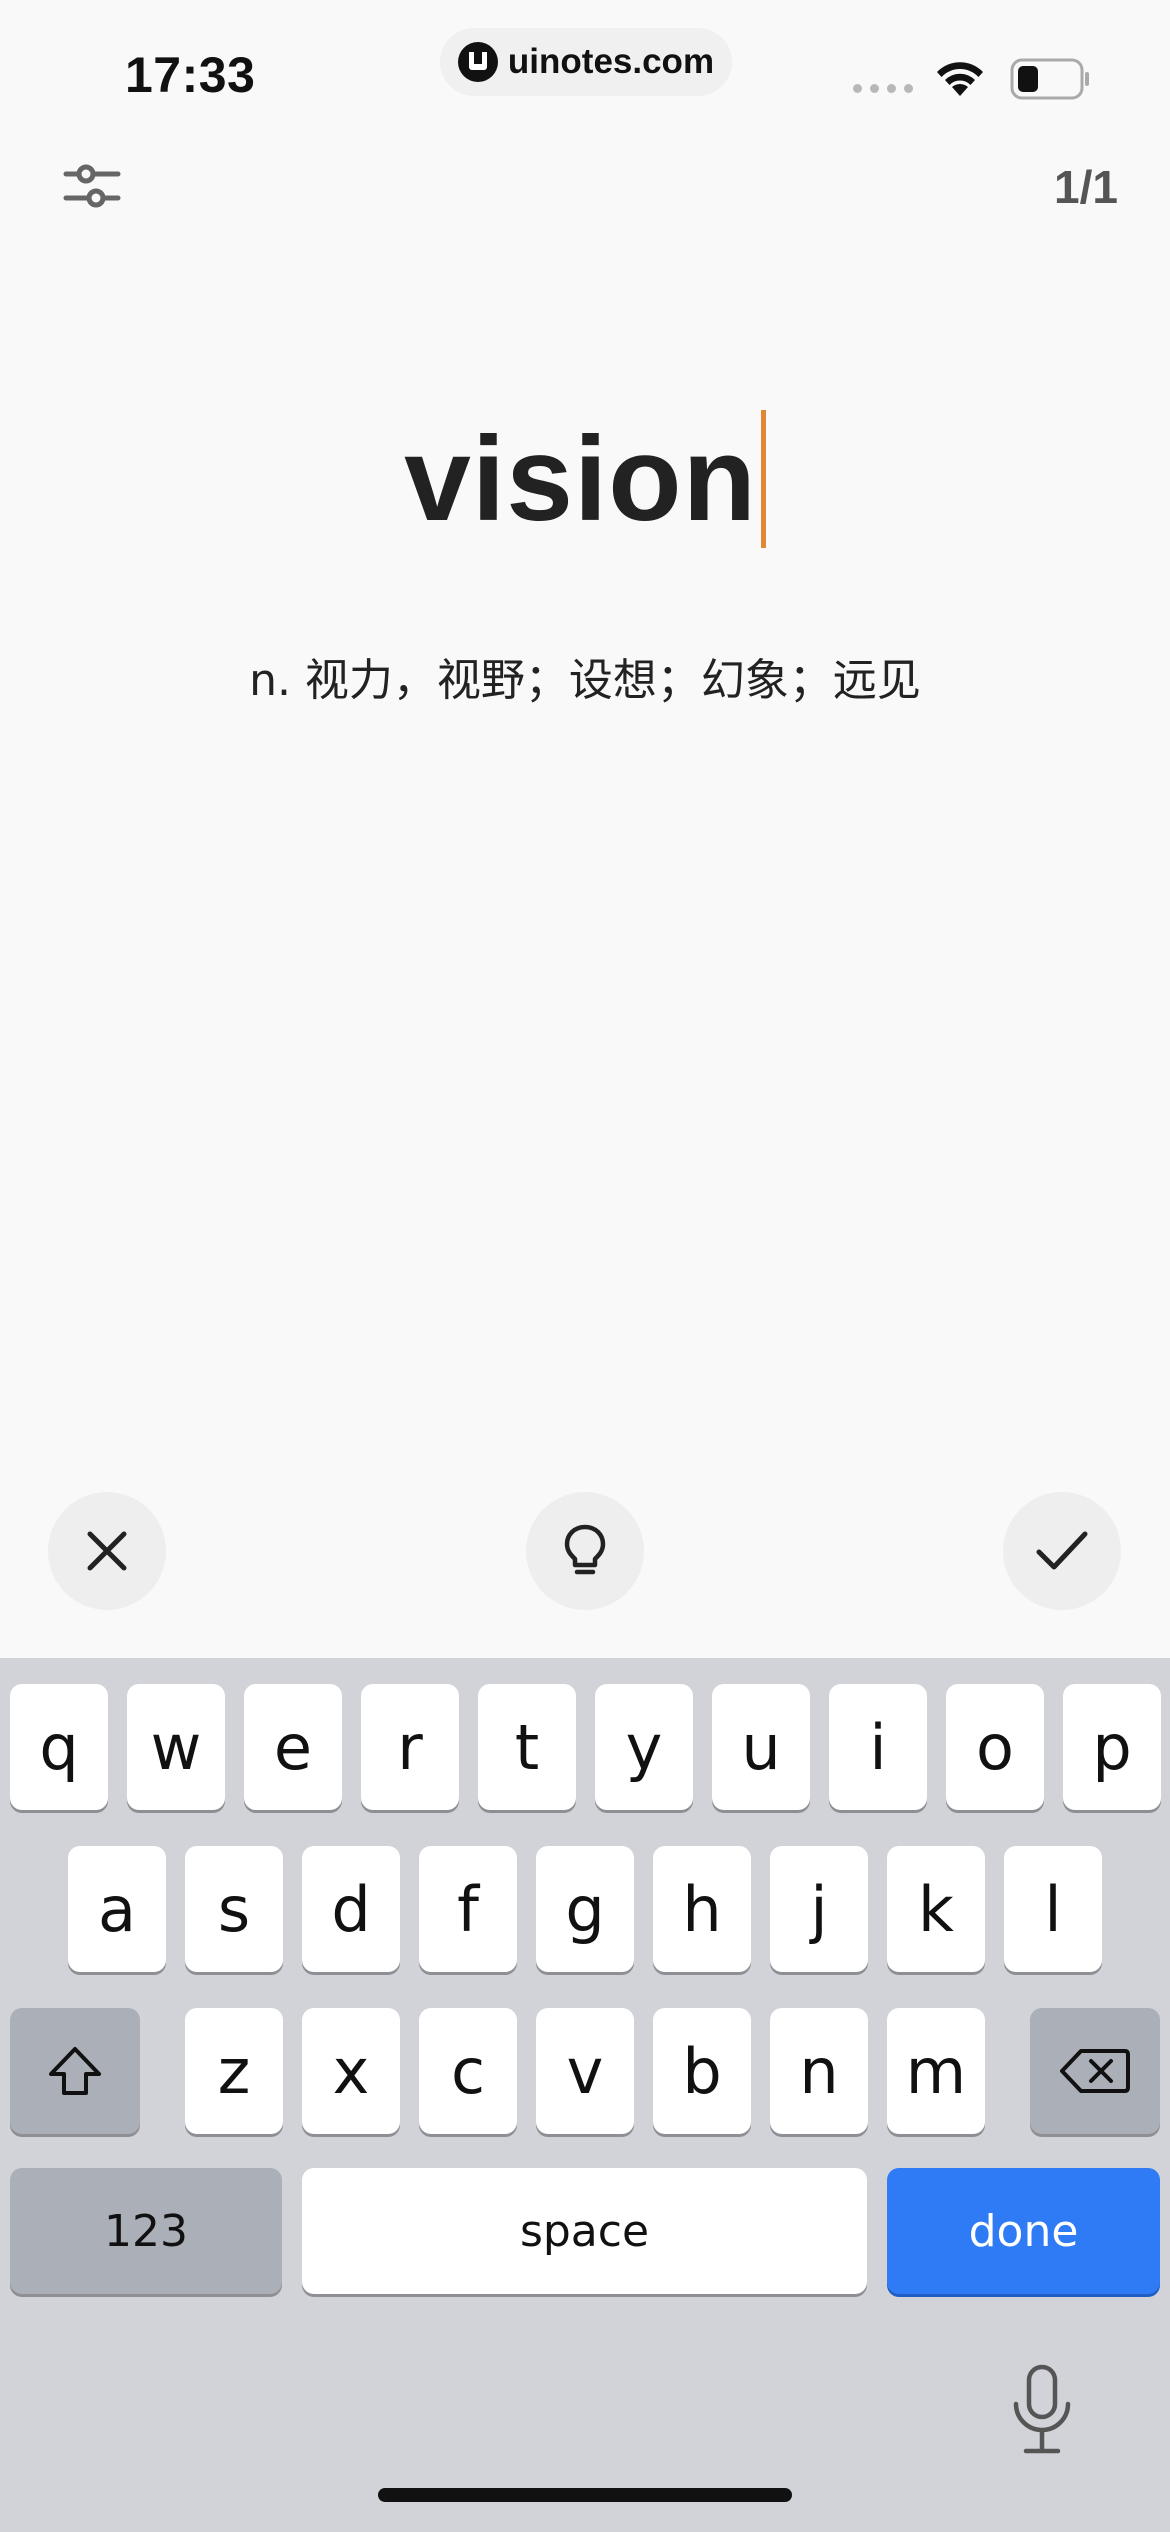 The height and width of the screenshot is (2532, 1170). Describe the element at coordinates (234, 1909) in the screenshot. I see `key-s: s` at that location.